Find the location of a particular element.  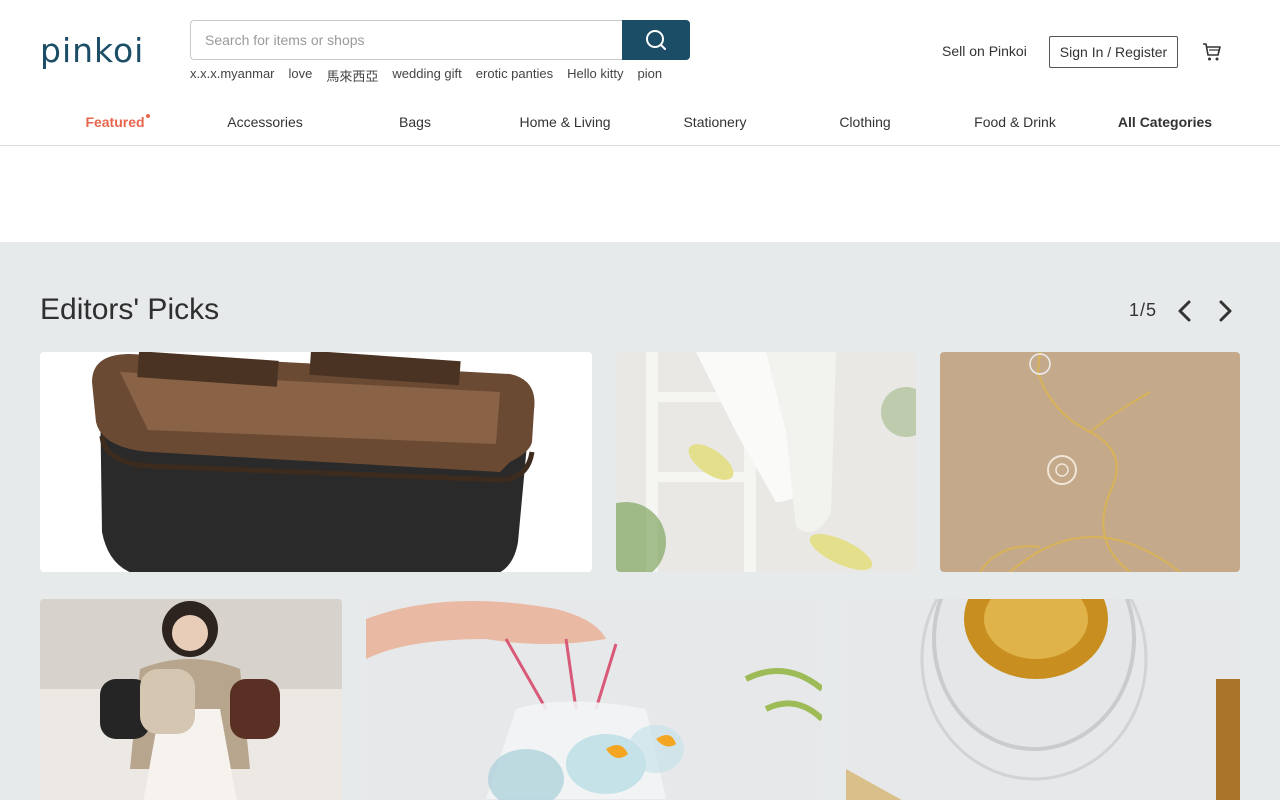

nav-item-bags: Bags is located at coordinates (415, 122).